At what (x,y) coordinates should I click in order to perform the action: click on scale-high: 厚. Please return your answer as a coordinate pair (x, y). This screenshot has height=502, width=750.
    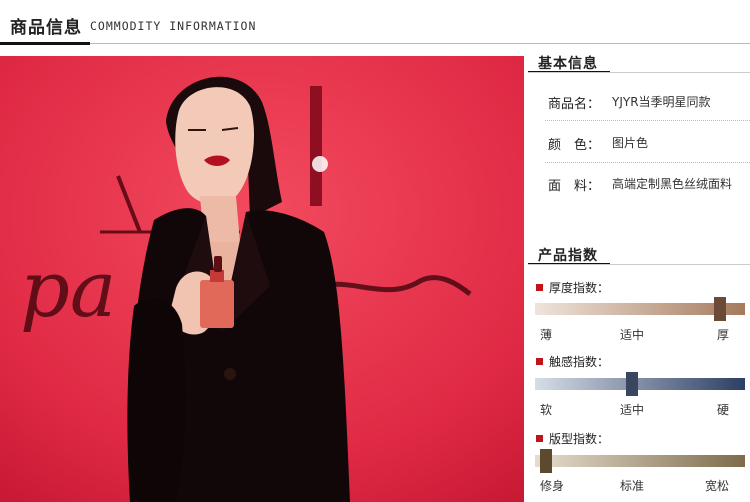
    Looking at the image, I should click on (723, 335).